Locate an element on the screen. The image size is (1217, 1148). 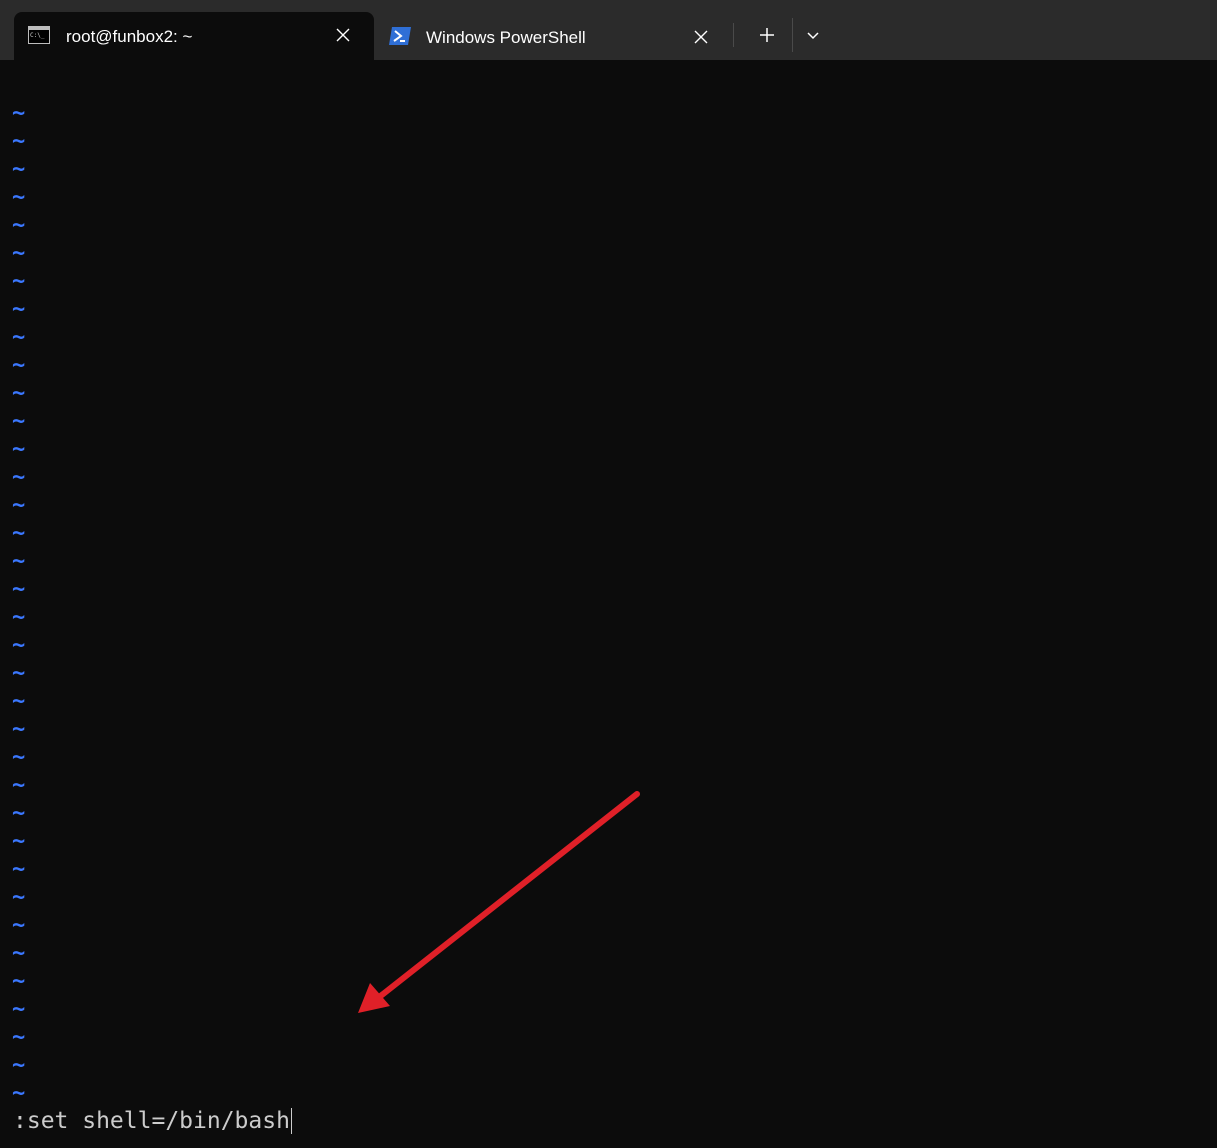
tab-bar: C:\_ root@funbox2: ~ Windows PowerShell is located at coordinates (608, 30).